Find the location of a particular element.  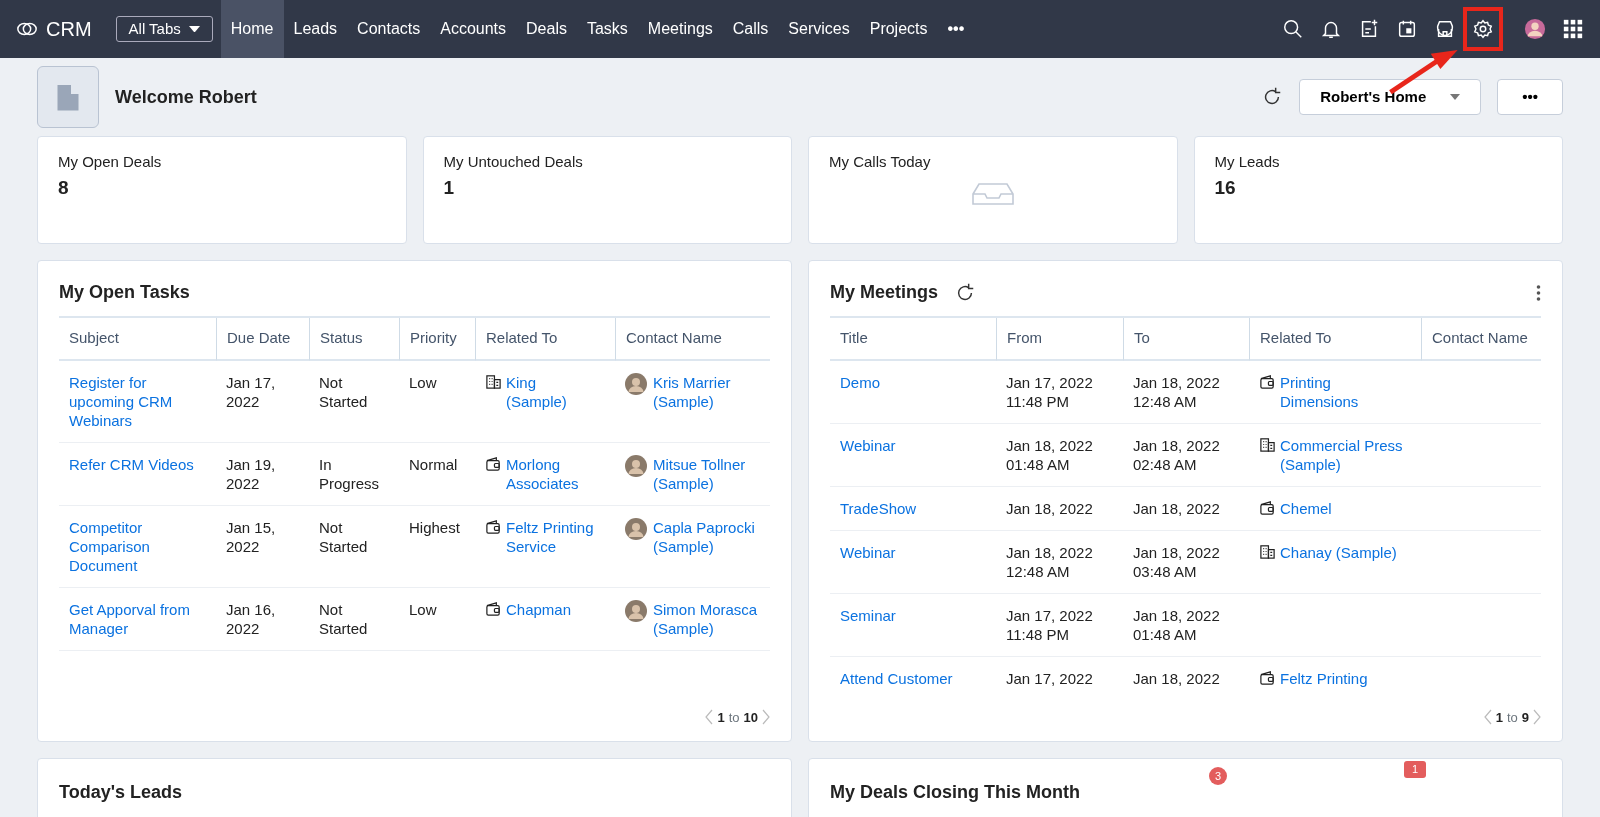

calendar-icon is located at coordinates (1407, 29).